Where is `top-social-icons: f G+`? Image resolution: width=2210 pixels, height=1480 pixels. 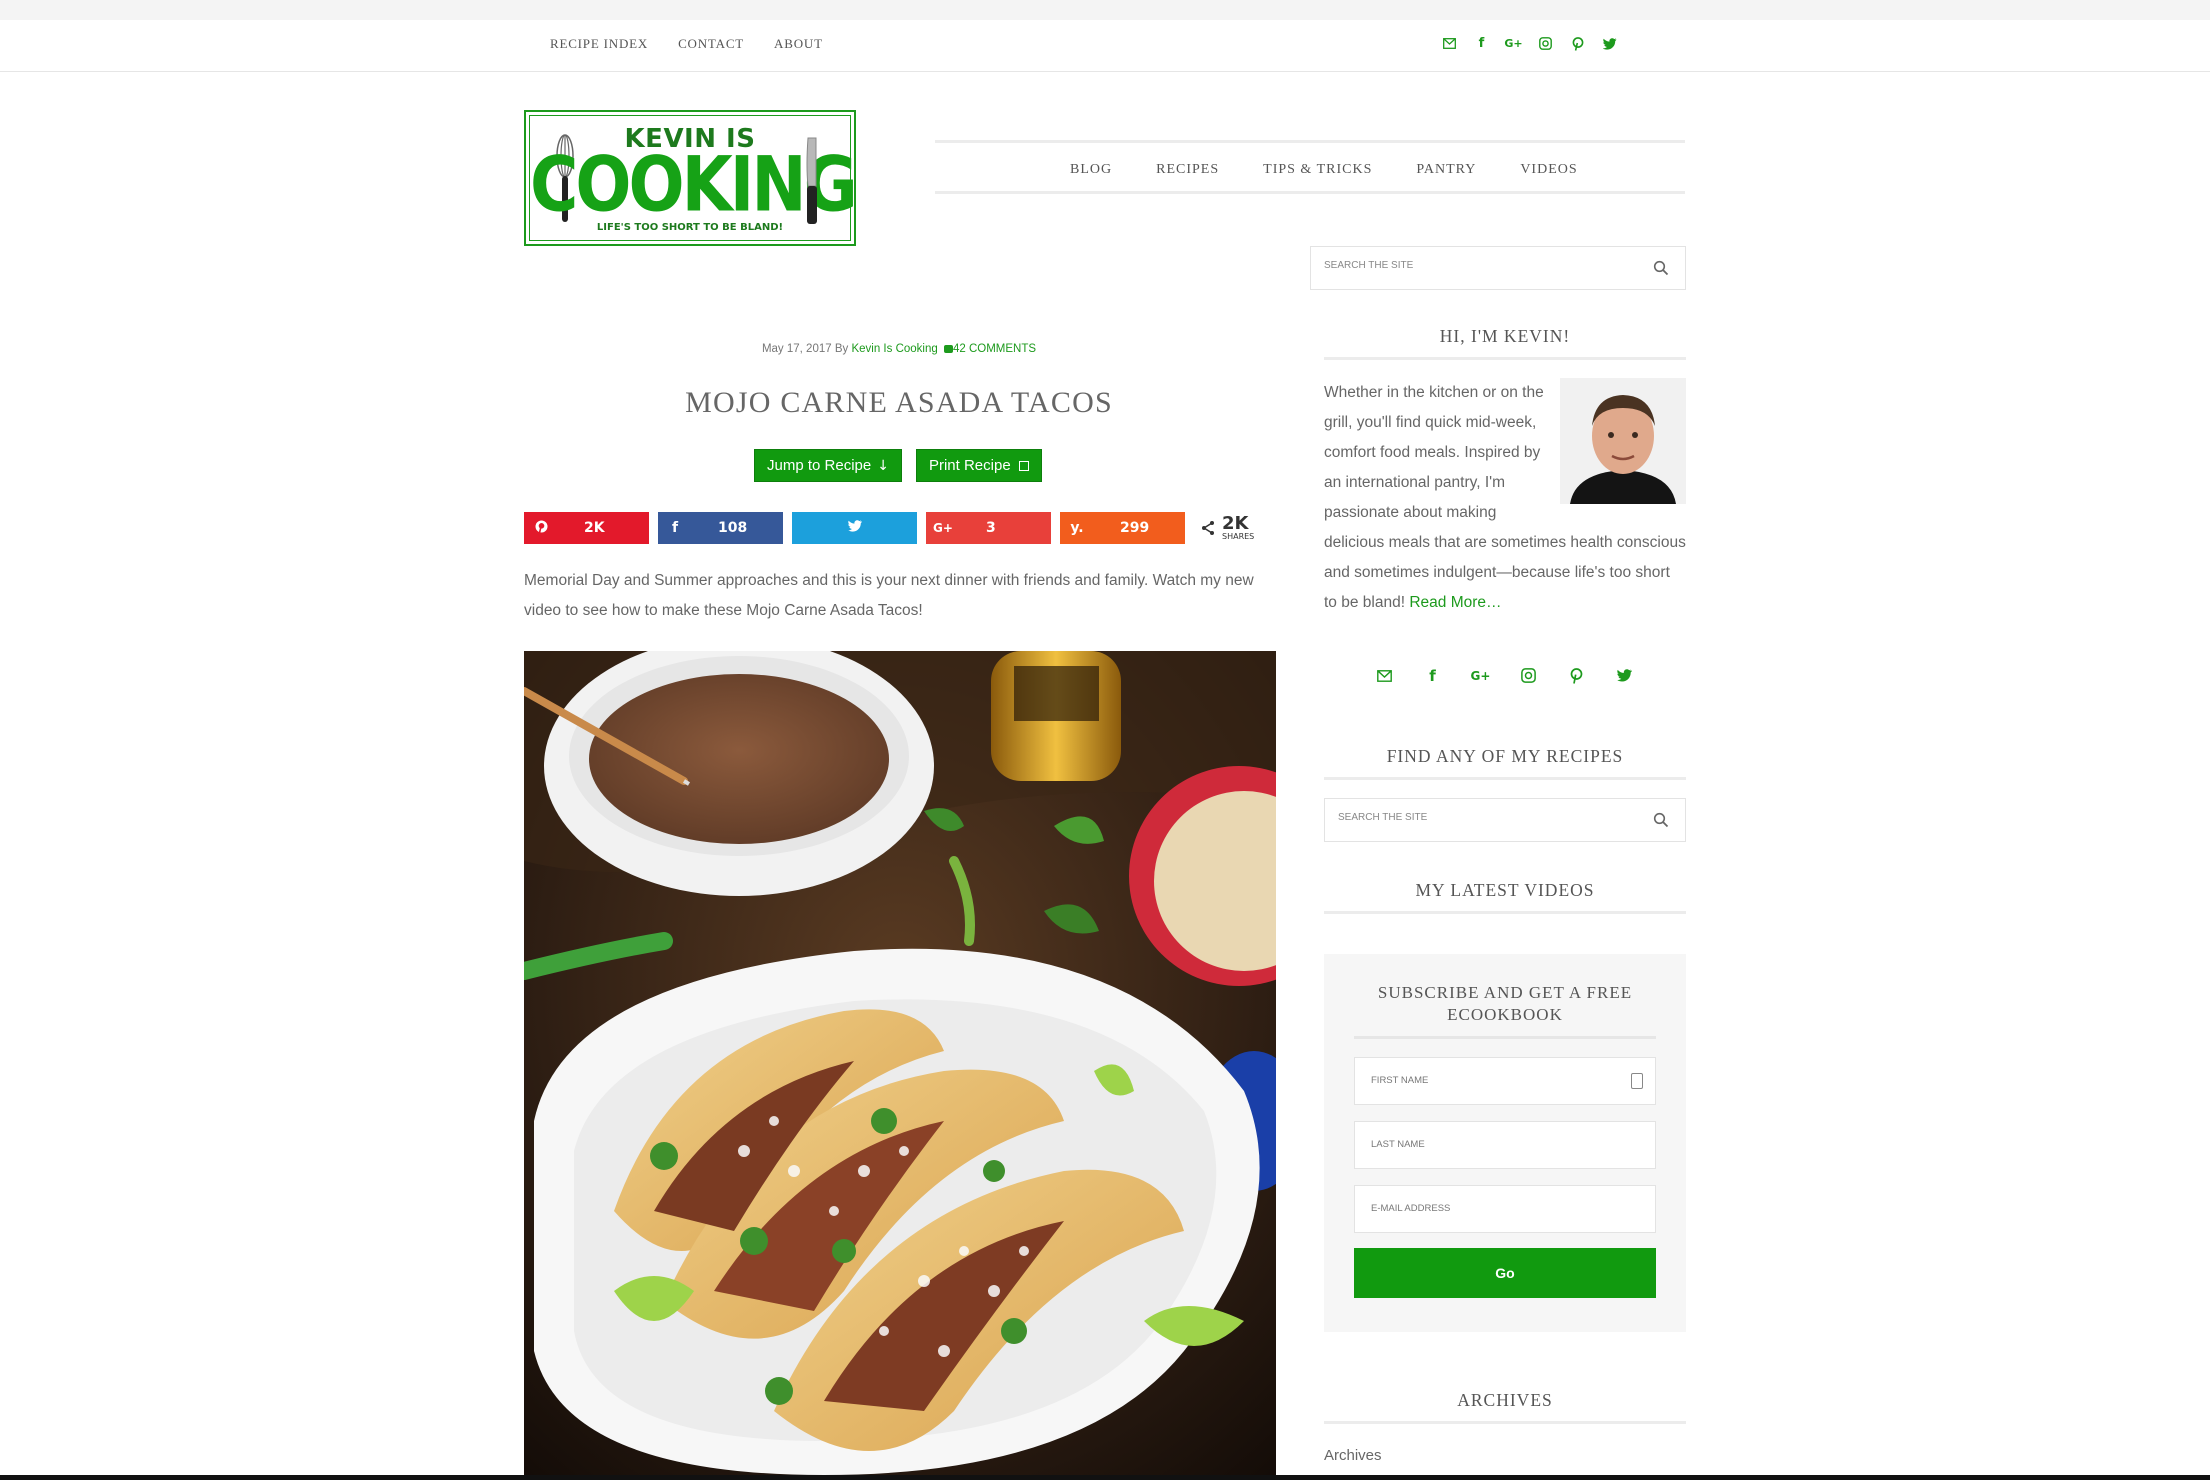
top-social-icons: f G+ is located at coordinates (1529, 43).